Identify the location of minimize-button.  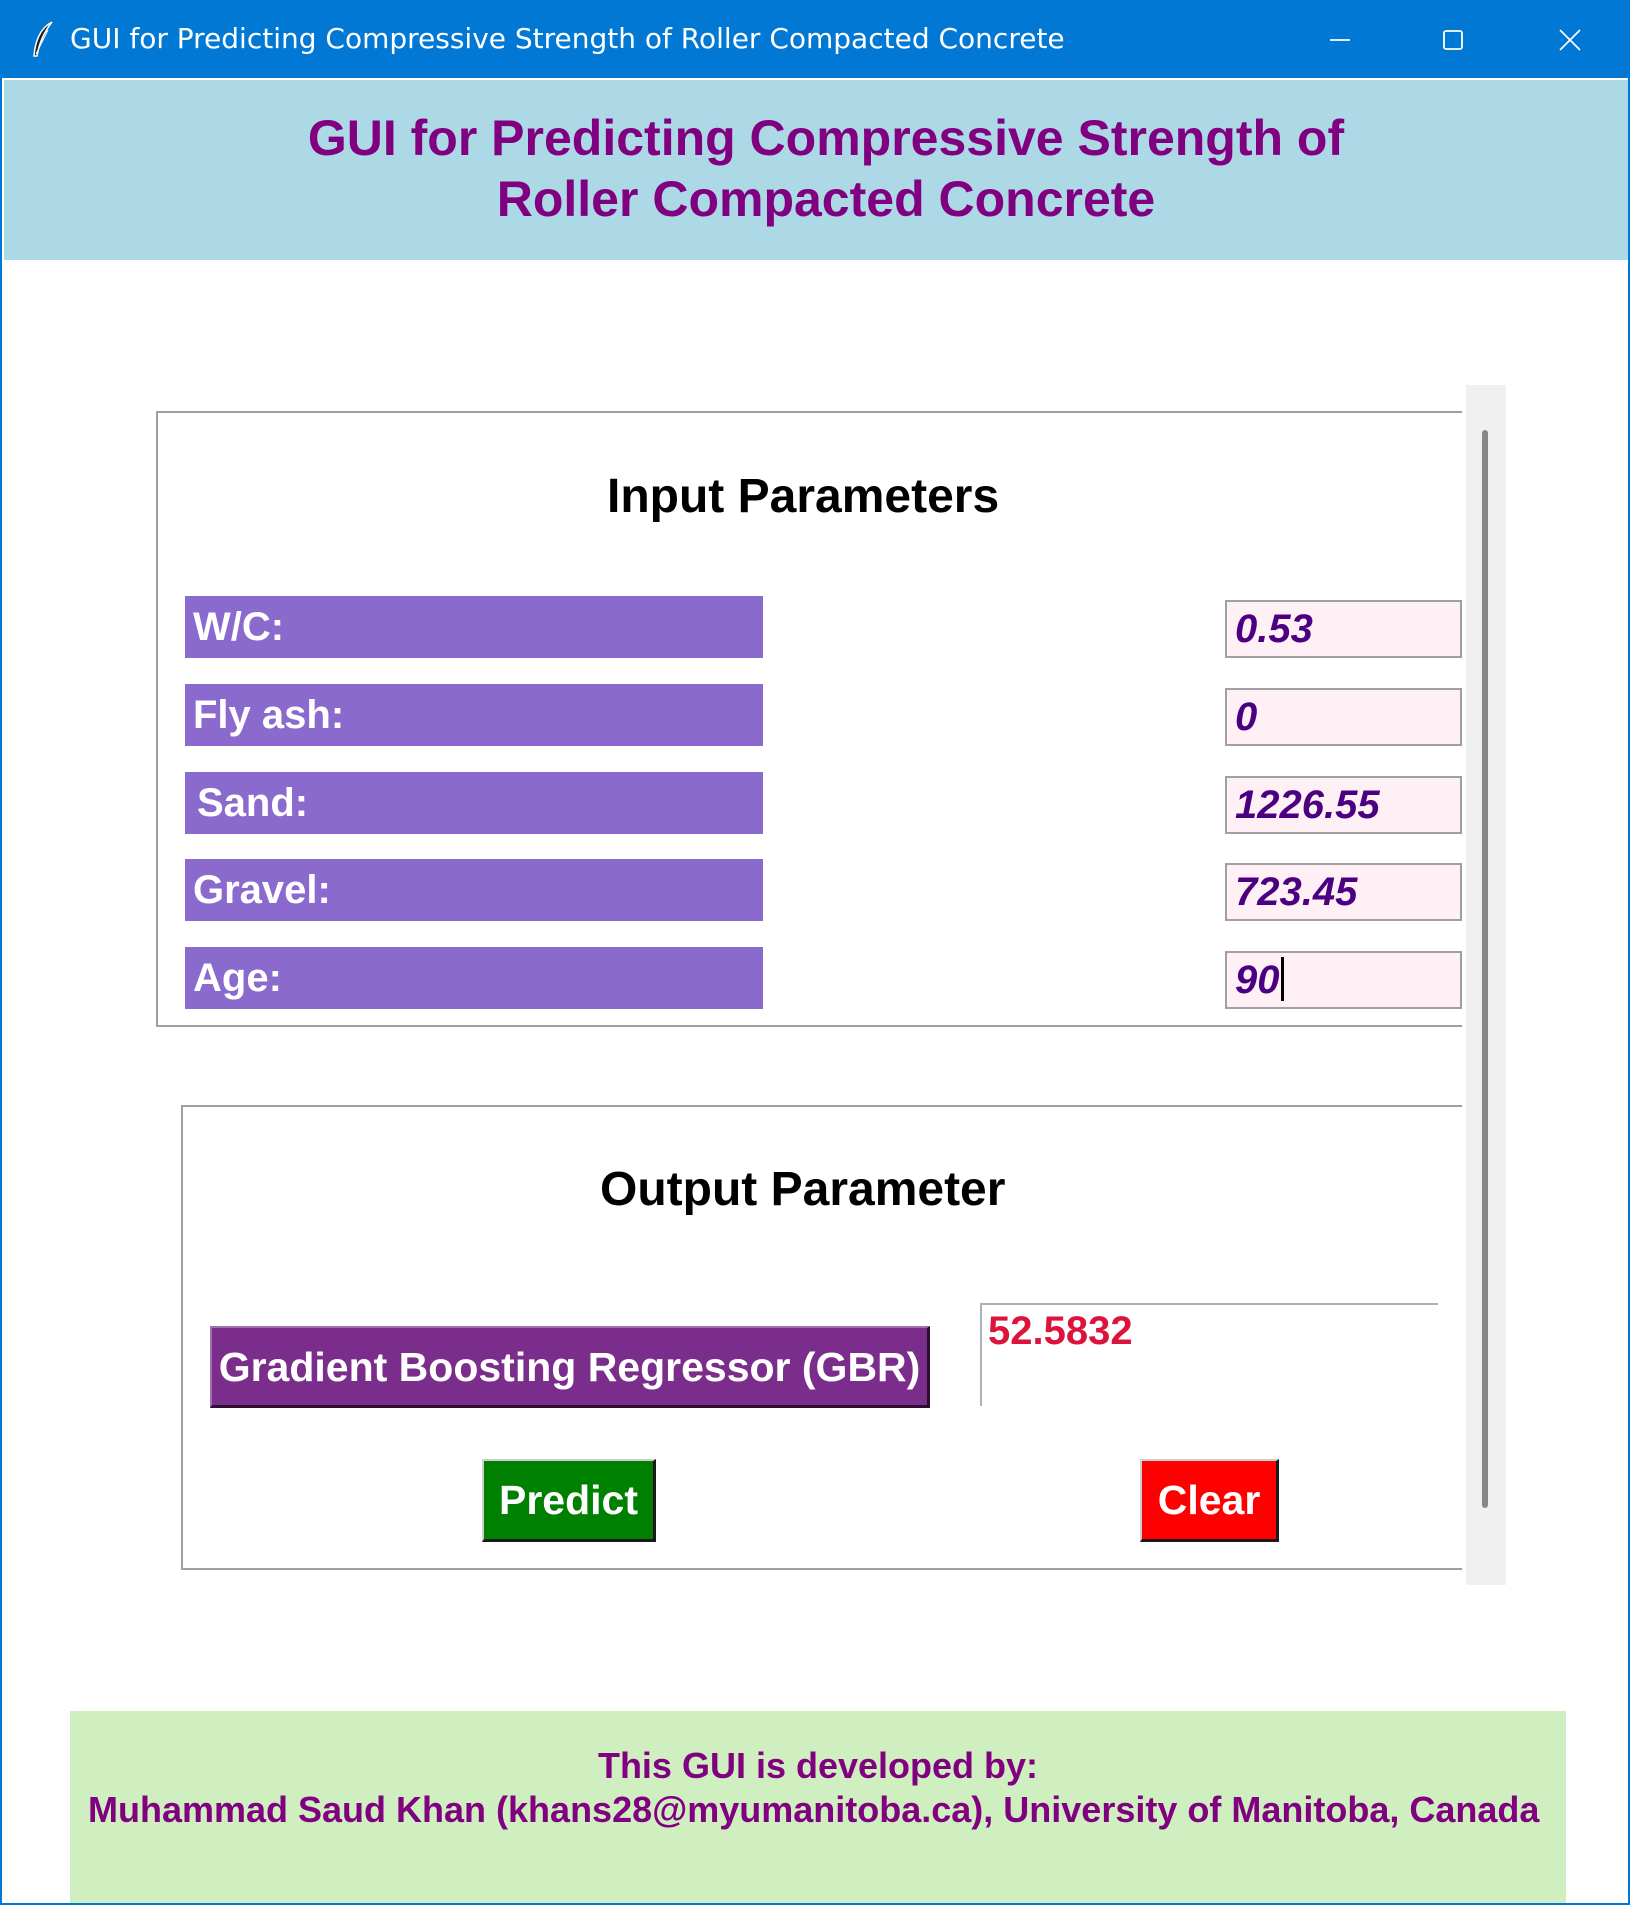
(1340, 40).